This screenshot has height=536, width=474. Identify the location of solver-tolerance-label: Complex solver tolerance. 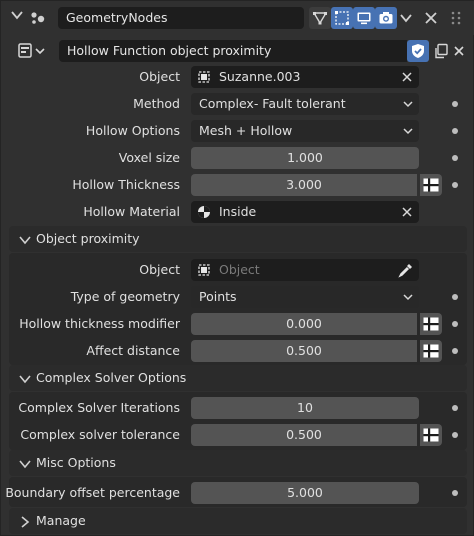
(100, 434).